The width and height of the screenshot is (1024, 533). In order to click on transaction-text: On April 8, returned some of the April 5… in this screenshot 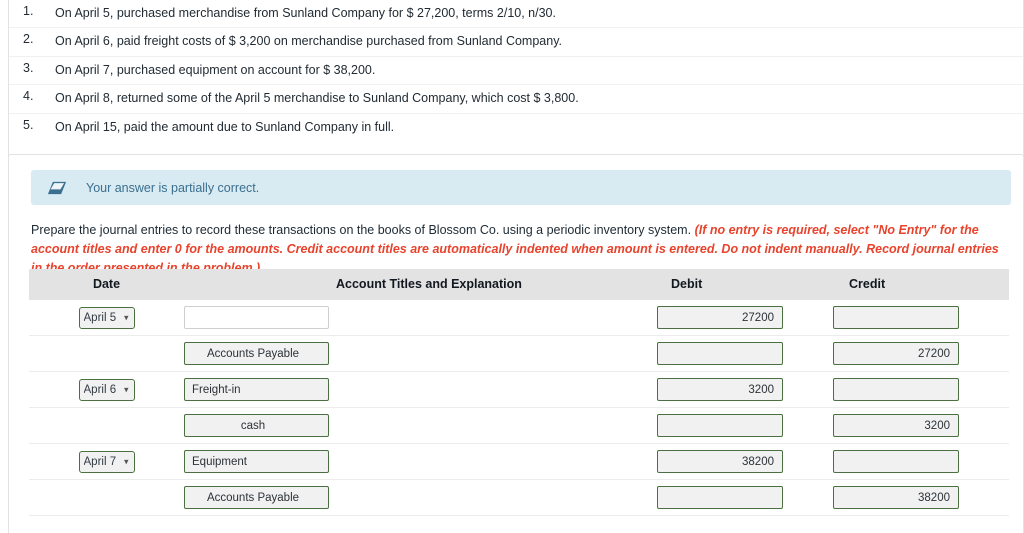, I will do `click(317, 98)`.